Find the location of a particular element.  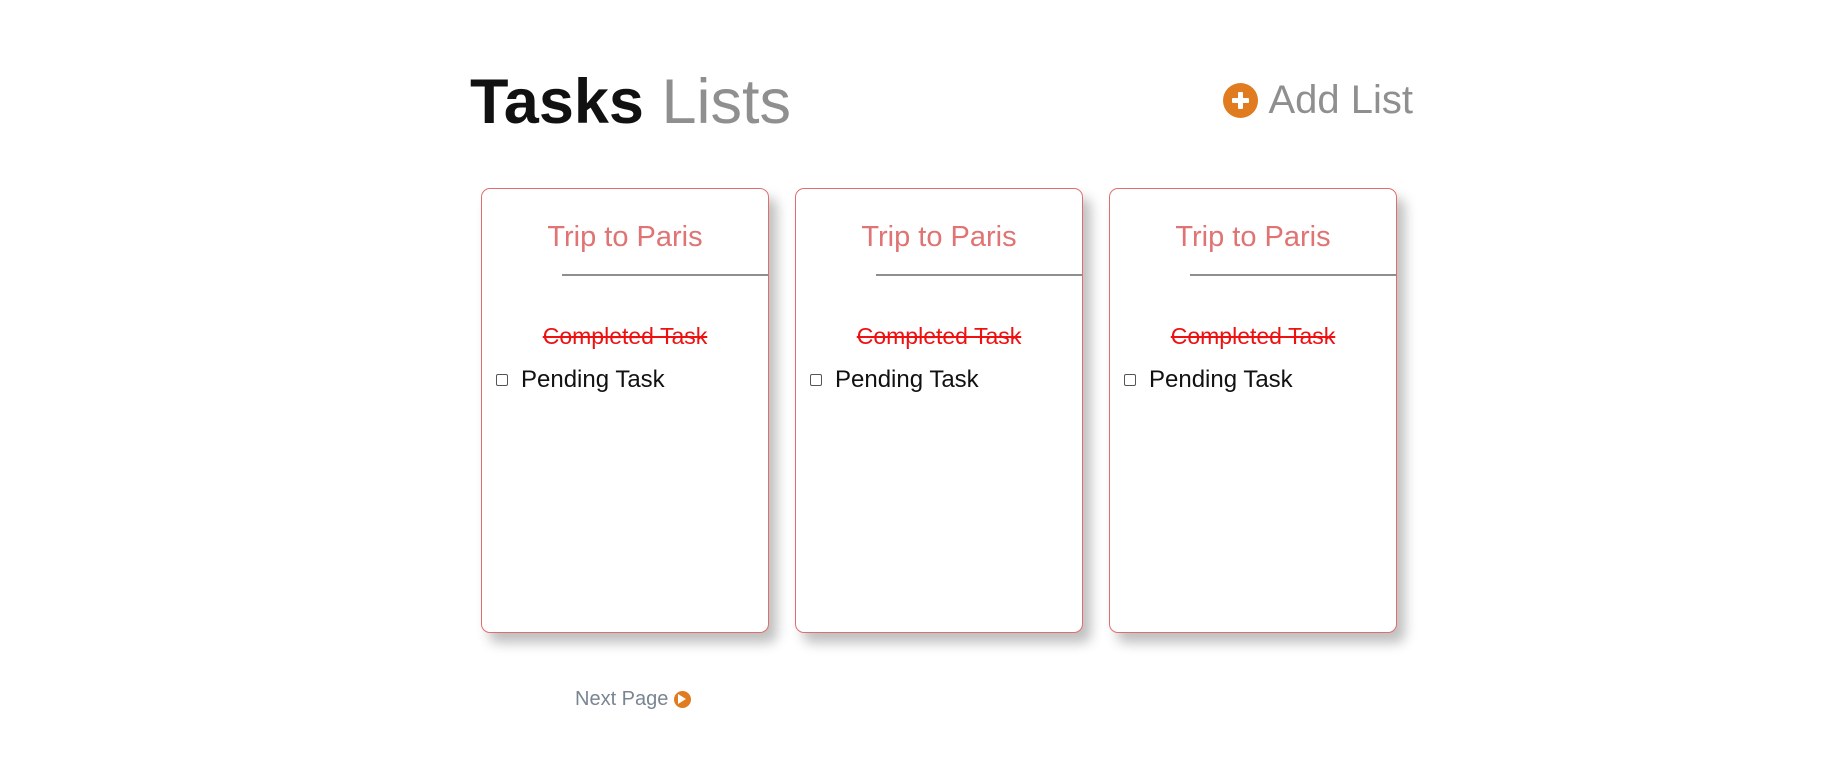

next-page-label: Next Page is located at coordinates (622, 699).